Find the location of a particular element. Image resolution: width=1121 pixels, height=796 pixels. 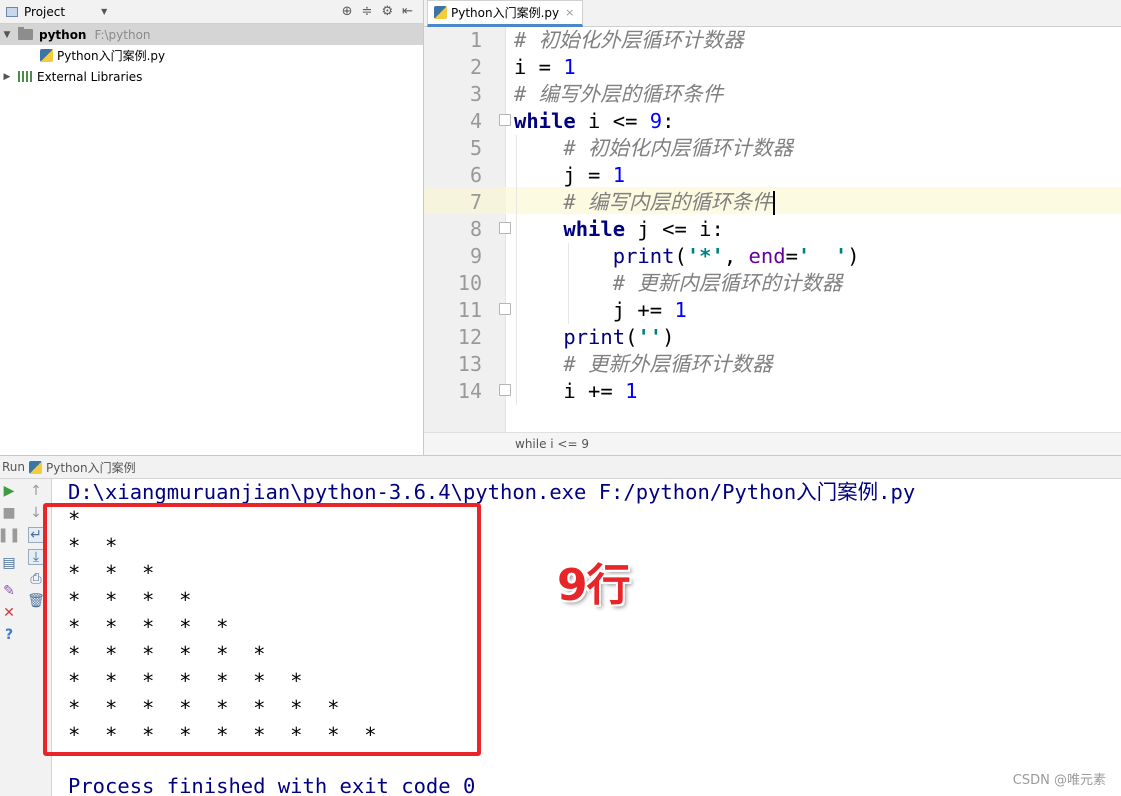

tree-item-label: Python入门案例.py is located at coordinates (111, 56).